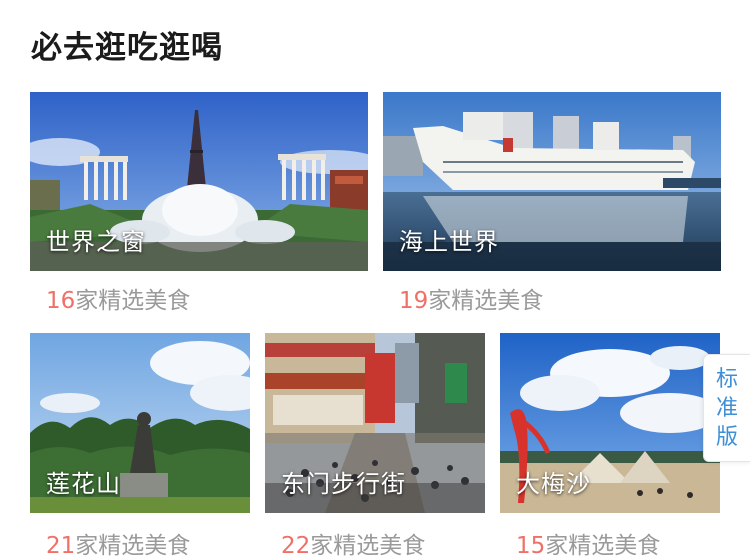 Image resolution: width=750 pixels, height=557 pixels. I want to click on card-dameisha: 大梅沙 15家精选美食, so click(610, 445).